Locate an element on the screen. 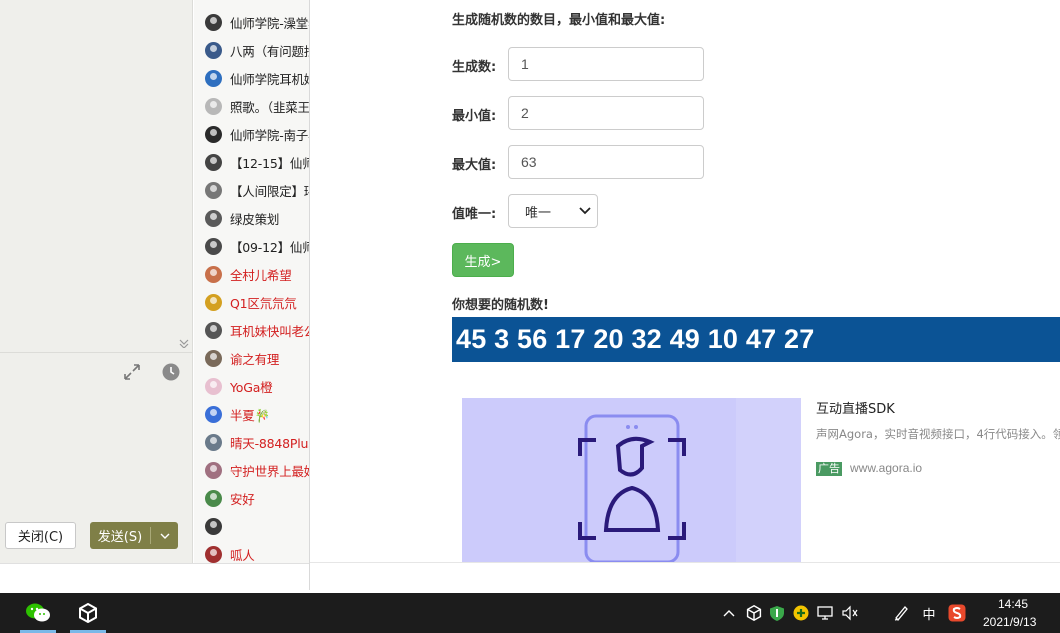 The width and height of the screenshot is (1060, 633). unity-tray-icon is located at coordinates (754, 613).